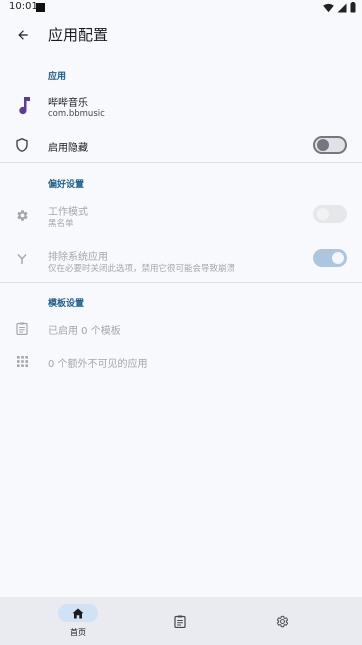  Describe the element at coordinates (78, 257) in the screenshot. I see `exclude-system-title: 排除系统应用` at that location.